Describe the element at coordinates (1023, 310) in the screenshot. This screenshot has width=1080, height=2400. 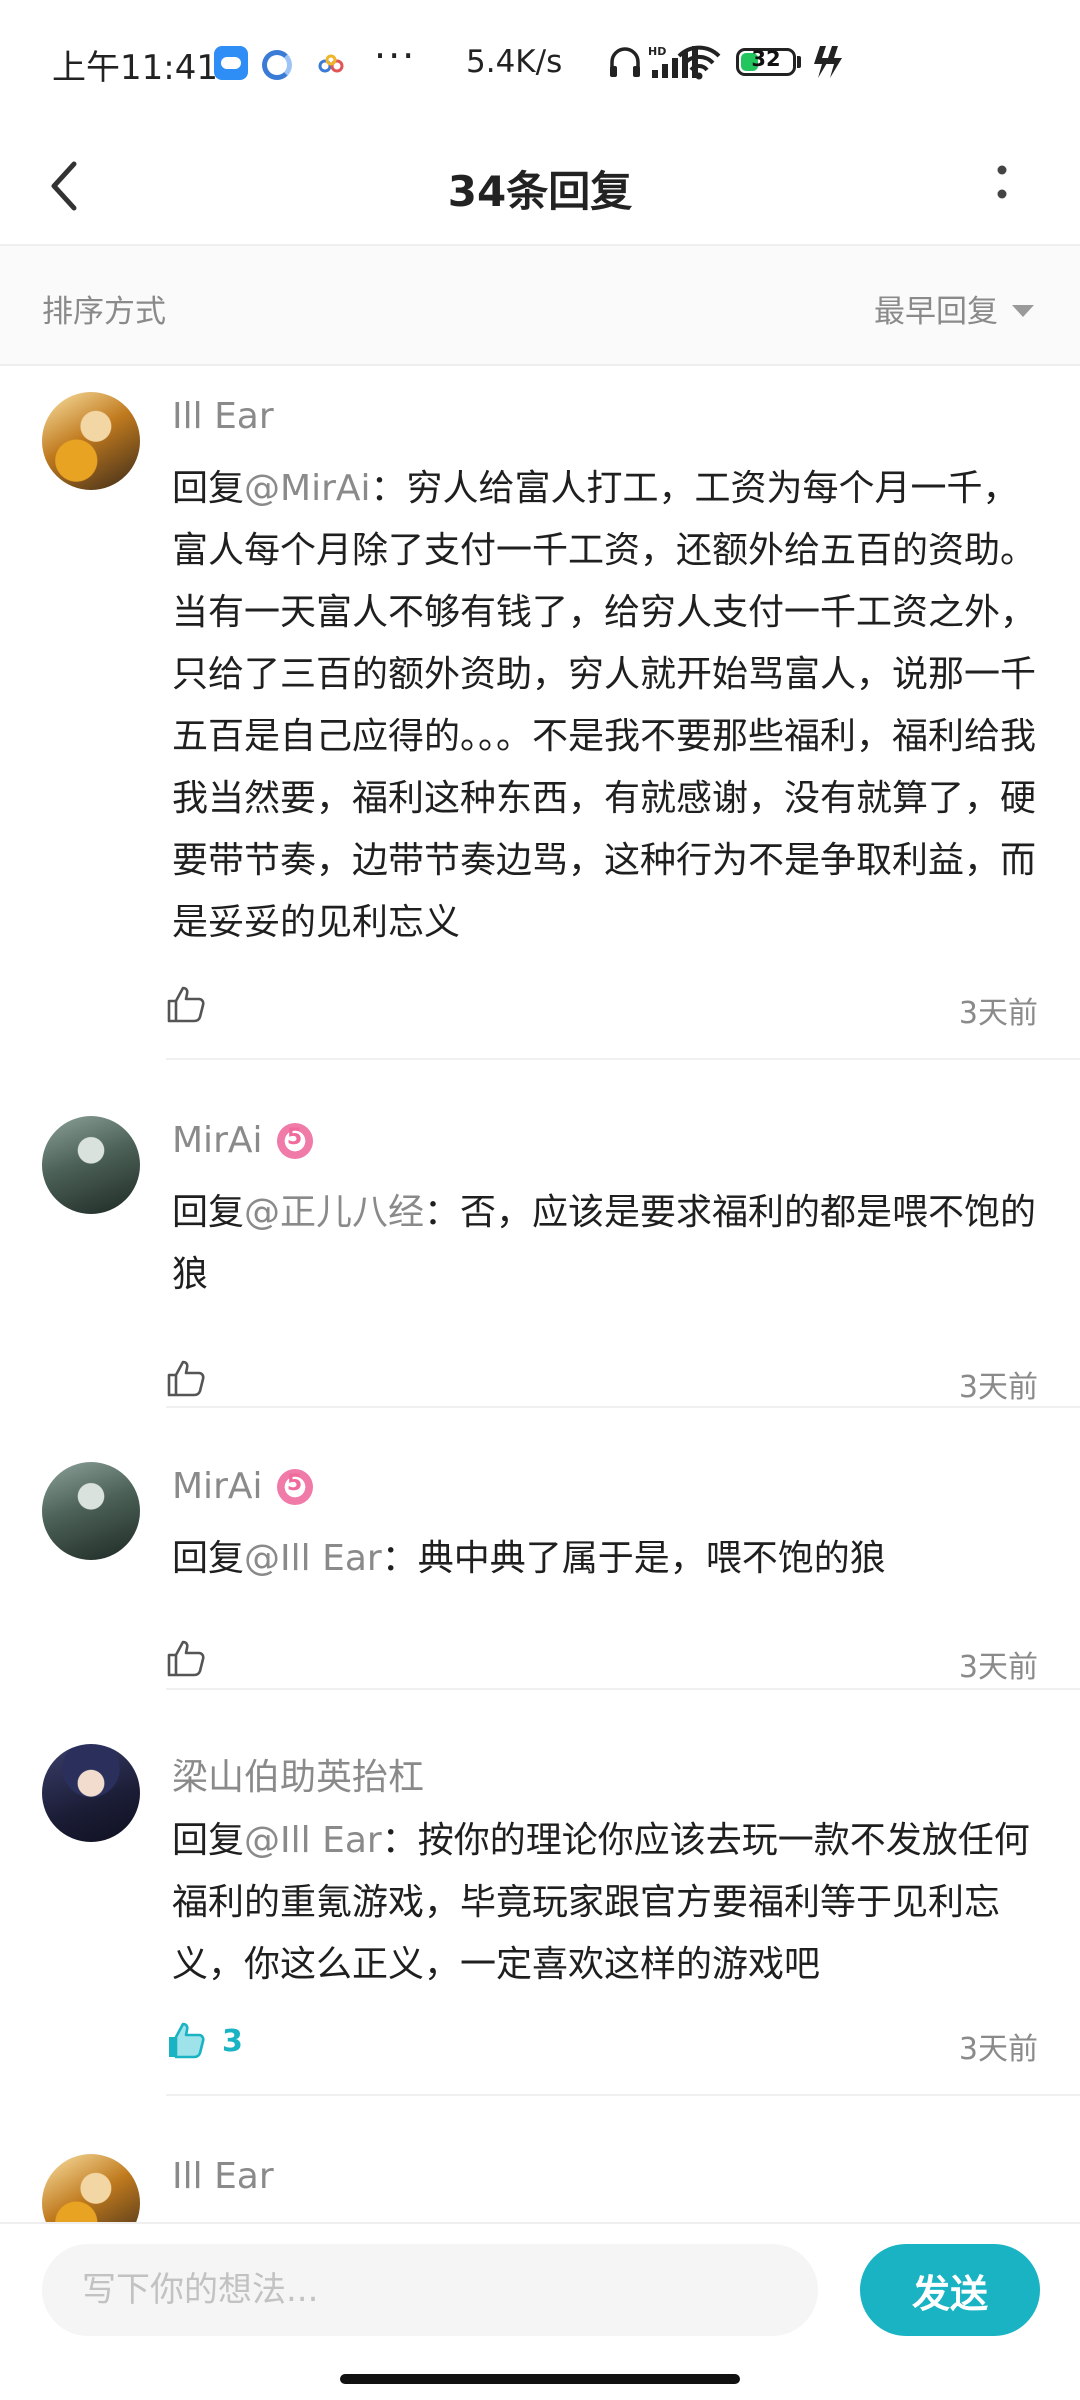
I see `caret-down-icon` at that location.